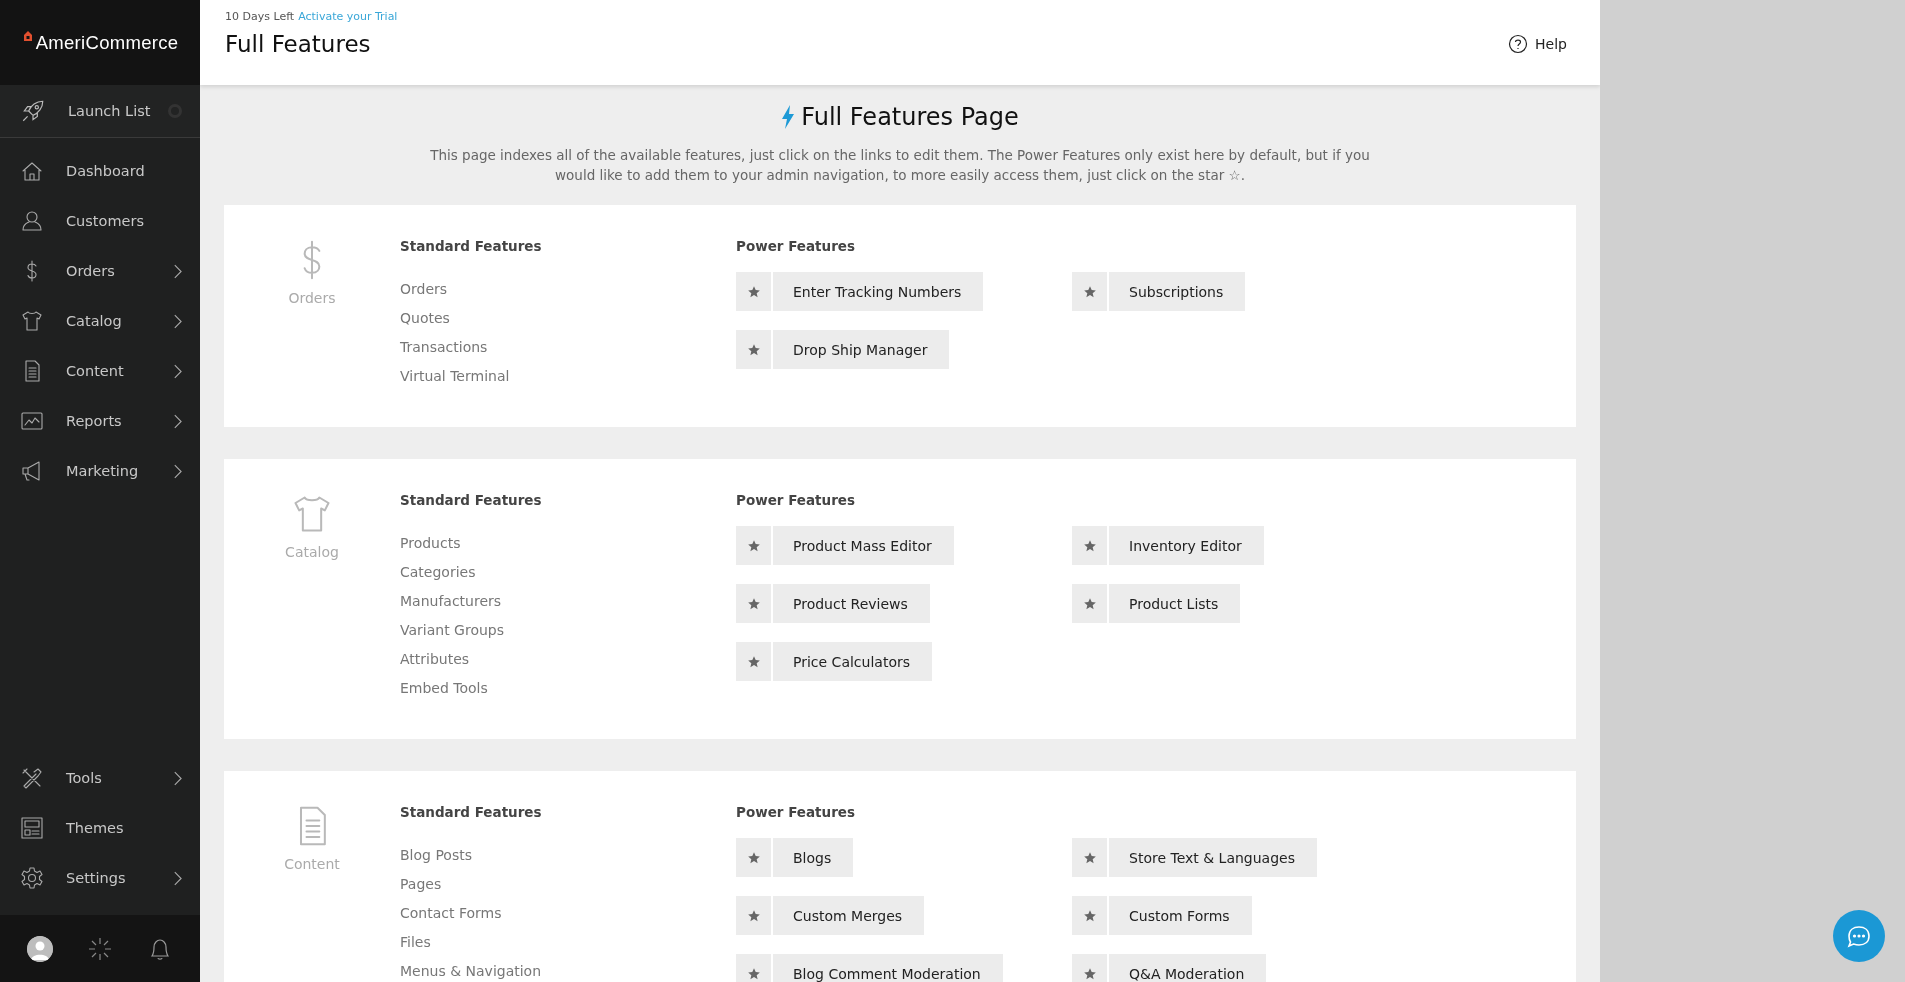 This screenshot has width=1905, height=982. What do you see at coordinates (852, 661) in the screenshot?
I see `feature-button: Price Calculators` at bounding box center [852, 661].